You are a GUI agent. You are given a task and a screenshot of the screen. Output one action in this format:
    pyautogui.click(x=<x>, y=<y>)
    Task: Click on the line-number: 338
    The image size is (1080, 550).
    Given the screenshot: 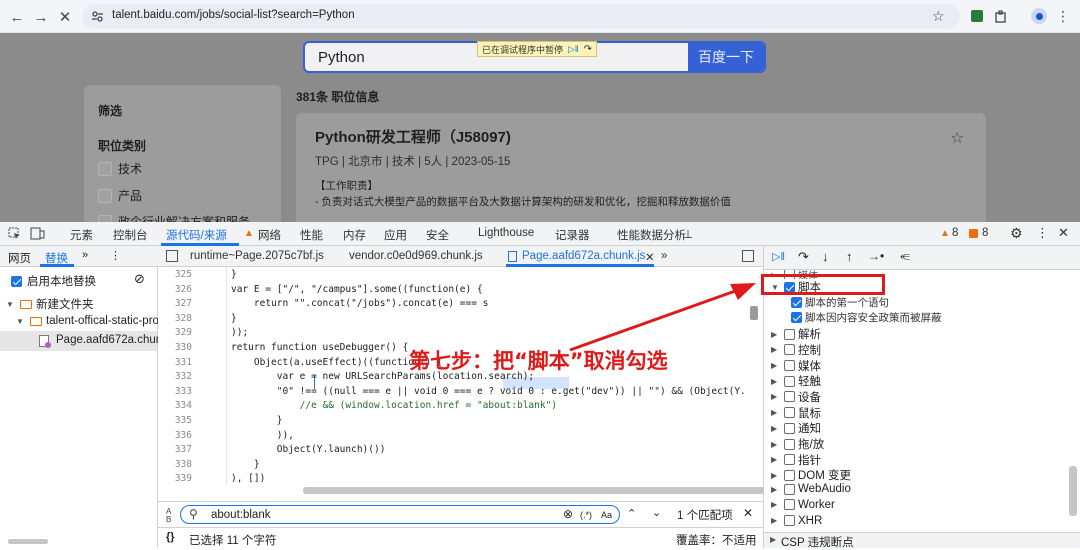 What is the action you would take?
    pyautogui.click(x=175, y=464)
    